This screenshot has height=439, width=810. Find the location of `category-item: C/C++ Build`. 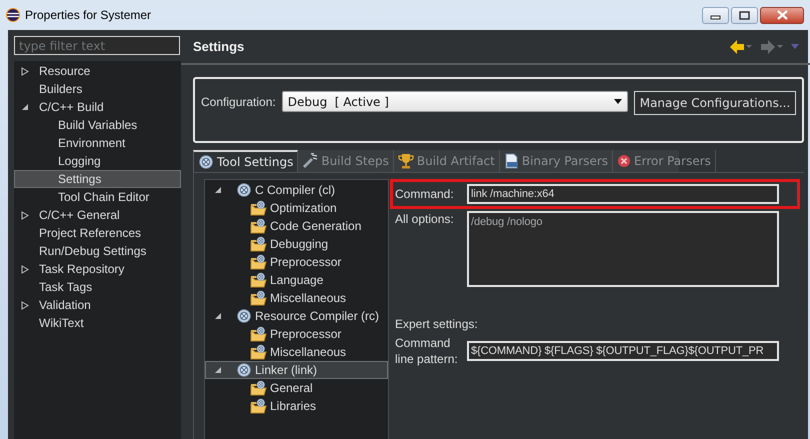

category-item: C/C++ Build is located at coordinates (97, 107).